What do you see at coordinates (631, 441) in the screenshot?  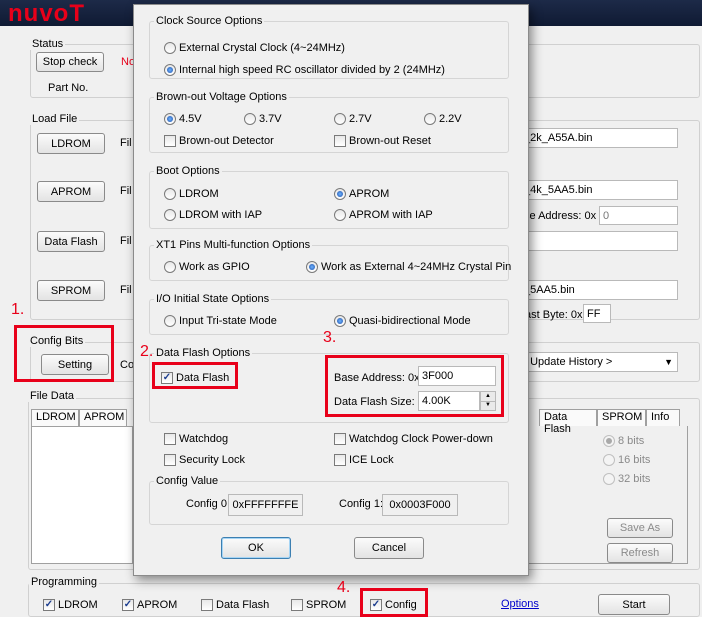 I see `label-8bits: 8 bits` at bounding box center [631, 441].